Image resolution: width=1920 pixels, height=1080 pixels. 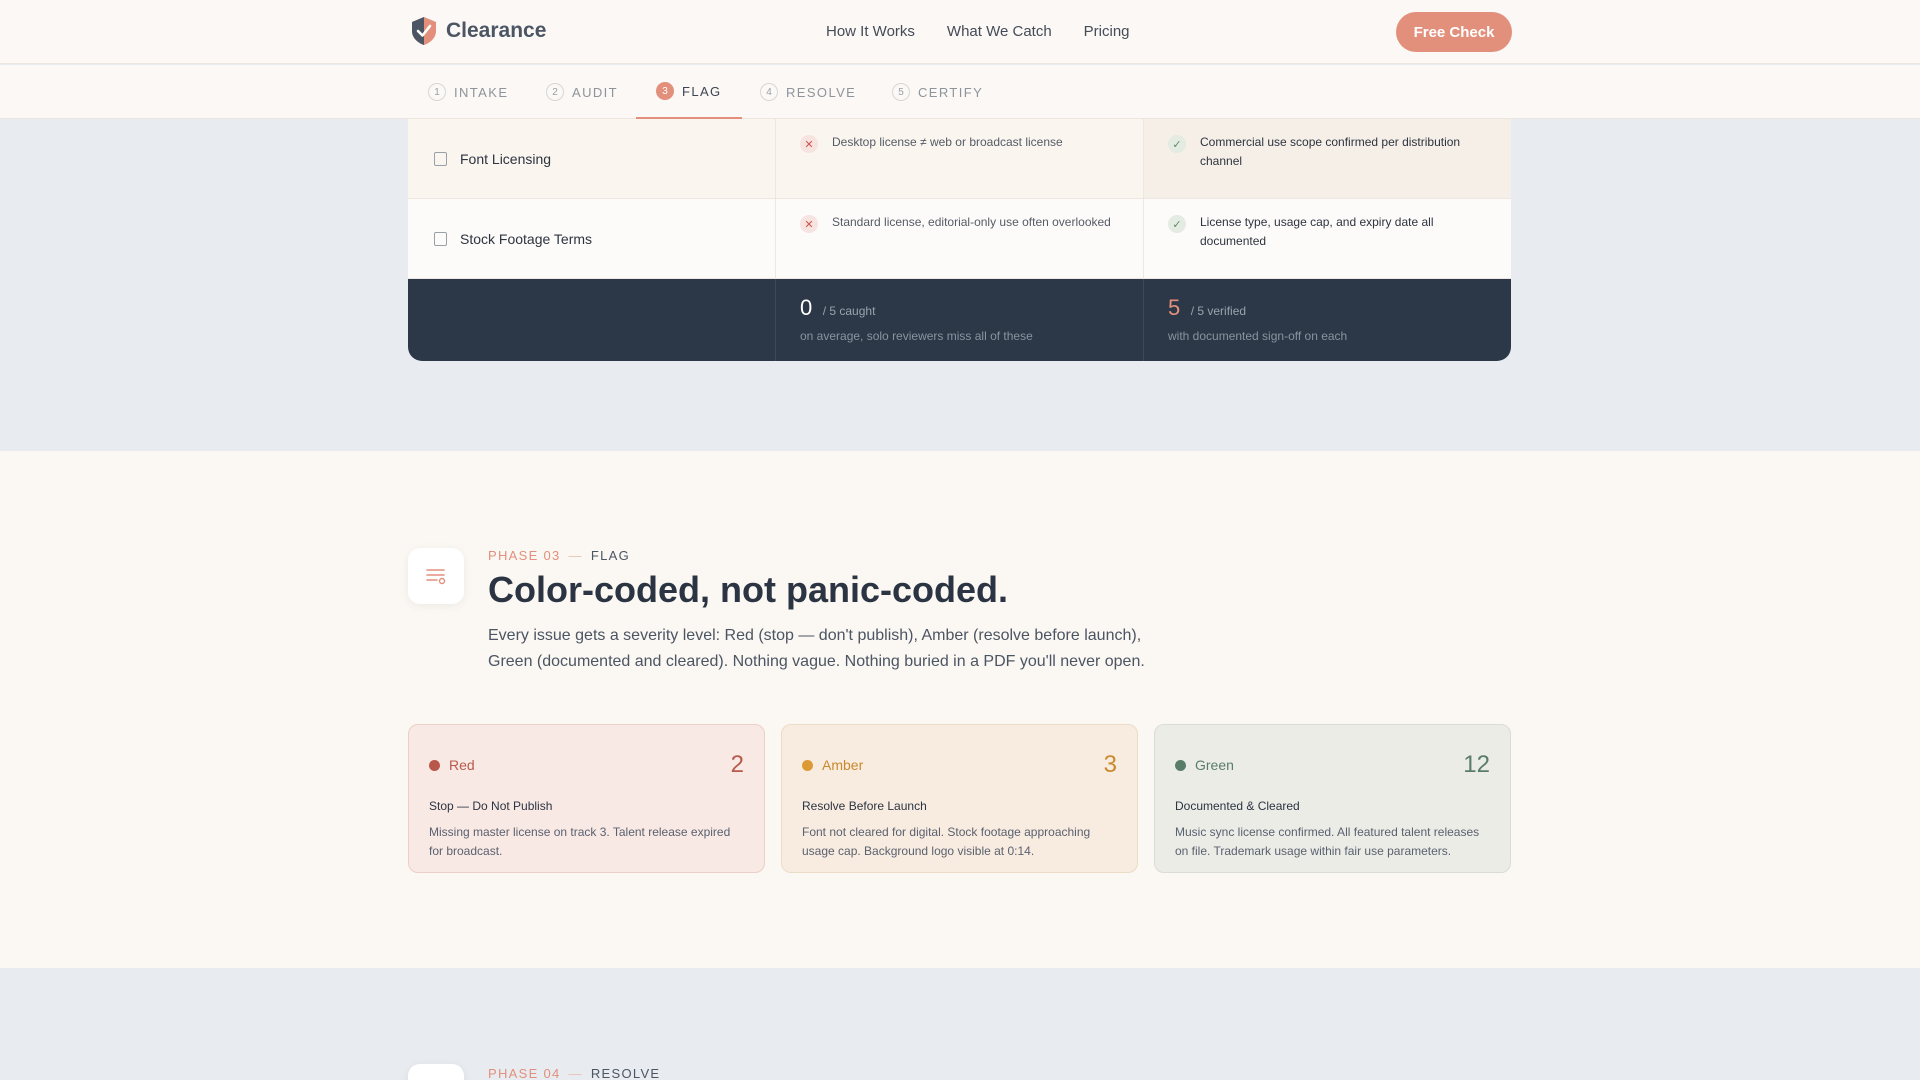 I want to click on footer-empty-cell, so click(x=592, y=320).